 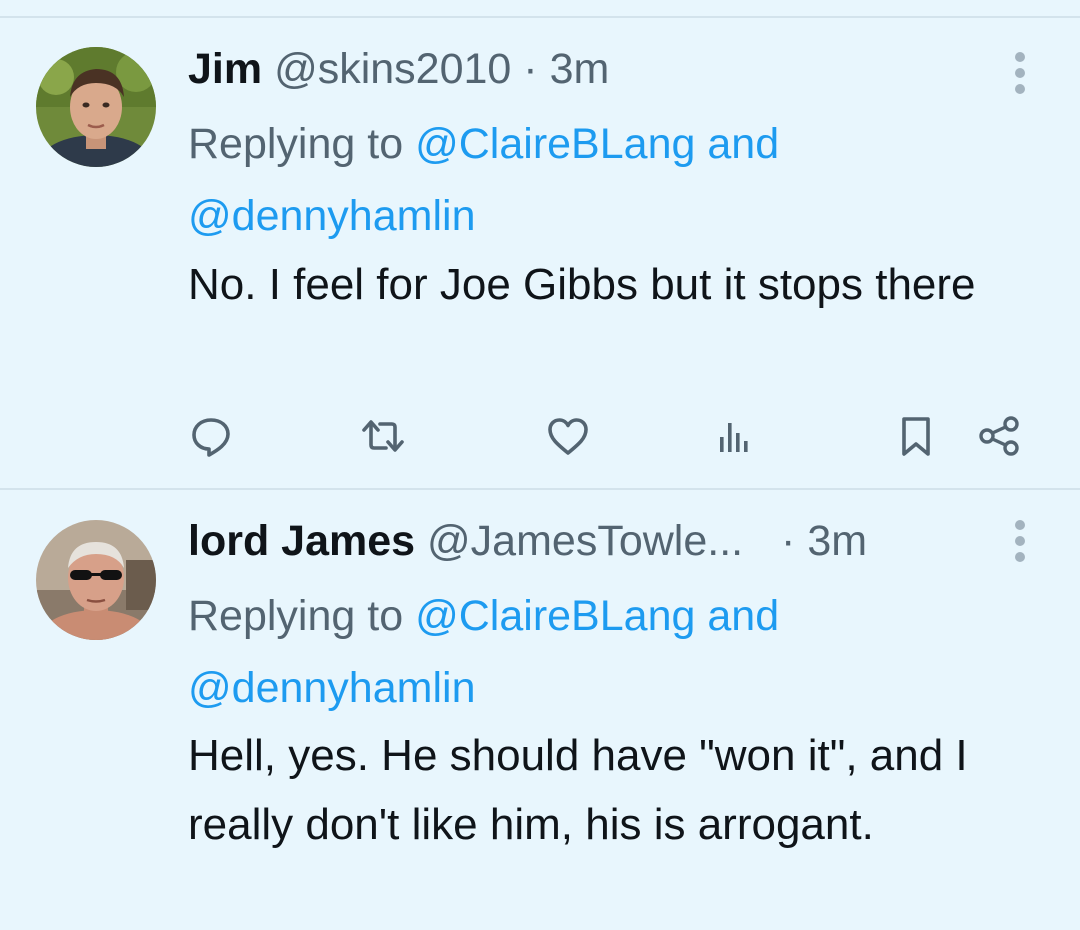 What do you see at coordinates (225, 69) in the screenshot?
I see `display-name: Jim` at bounding box center [225, 69].